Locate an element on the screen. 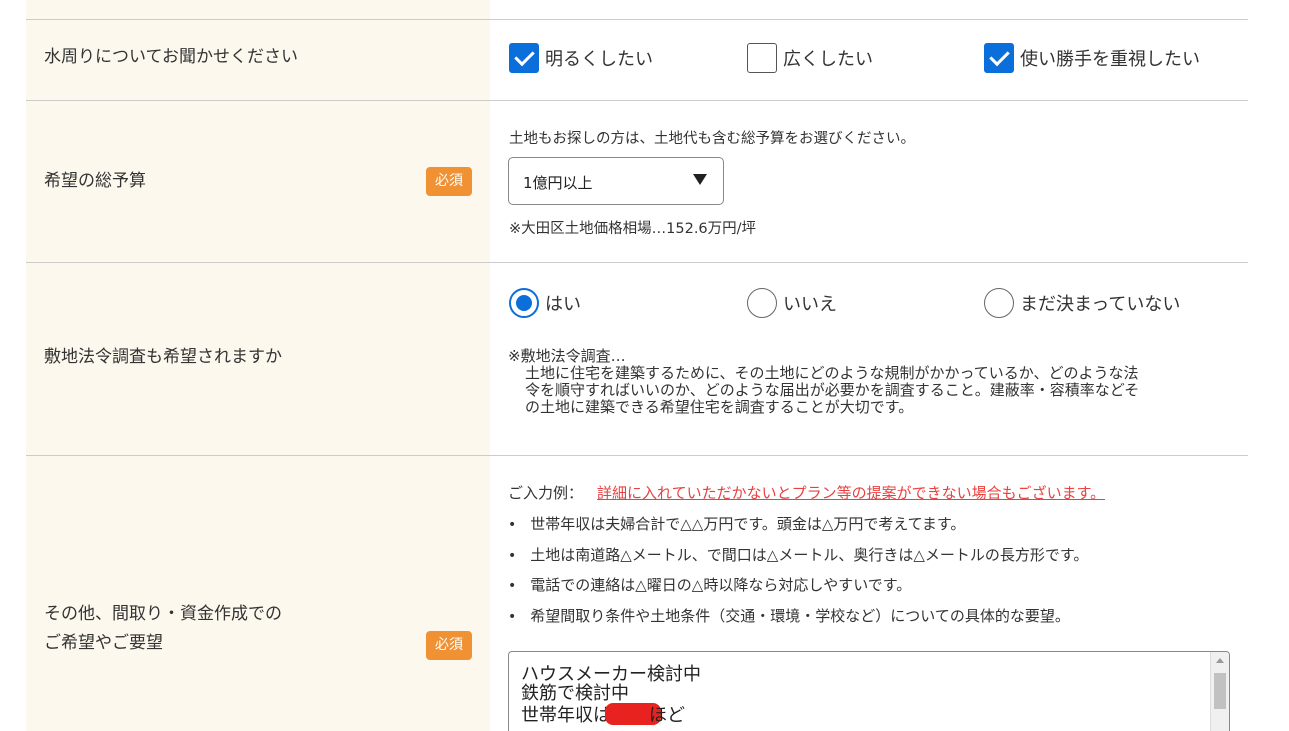  request-textarea: ハウスメーカー検討中 鉄筋で検討中 世帯年収は ほど is located at coordinates (869, 691).